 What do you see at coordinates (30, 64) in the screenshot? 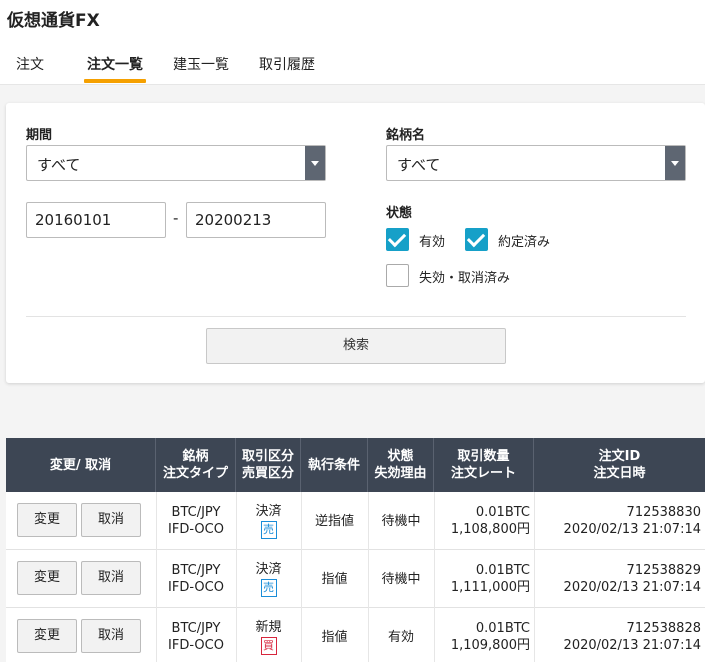
I see `tab-order: 注文` at bounding box center [30, 64].